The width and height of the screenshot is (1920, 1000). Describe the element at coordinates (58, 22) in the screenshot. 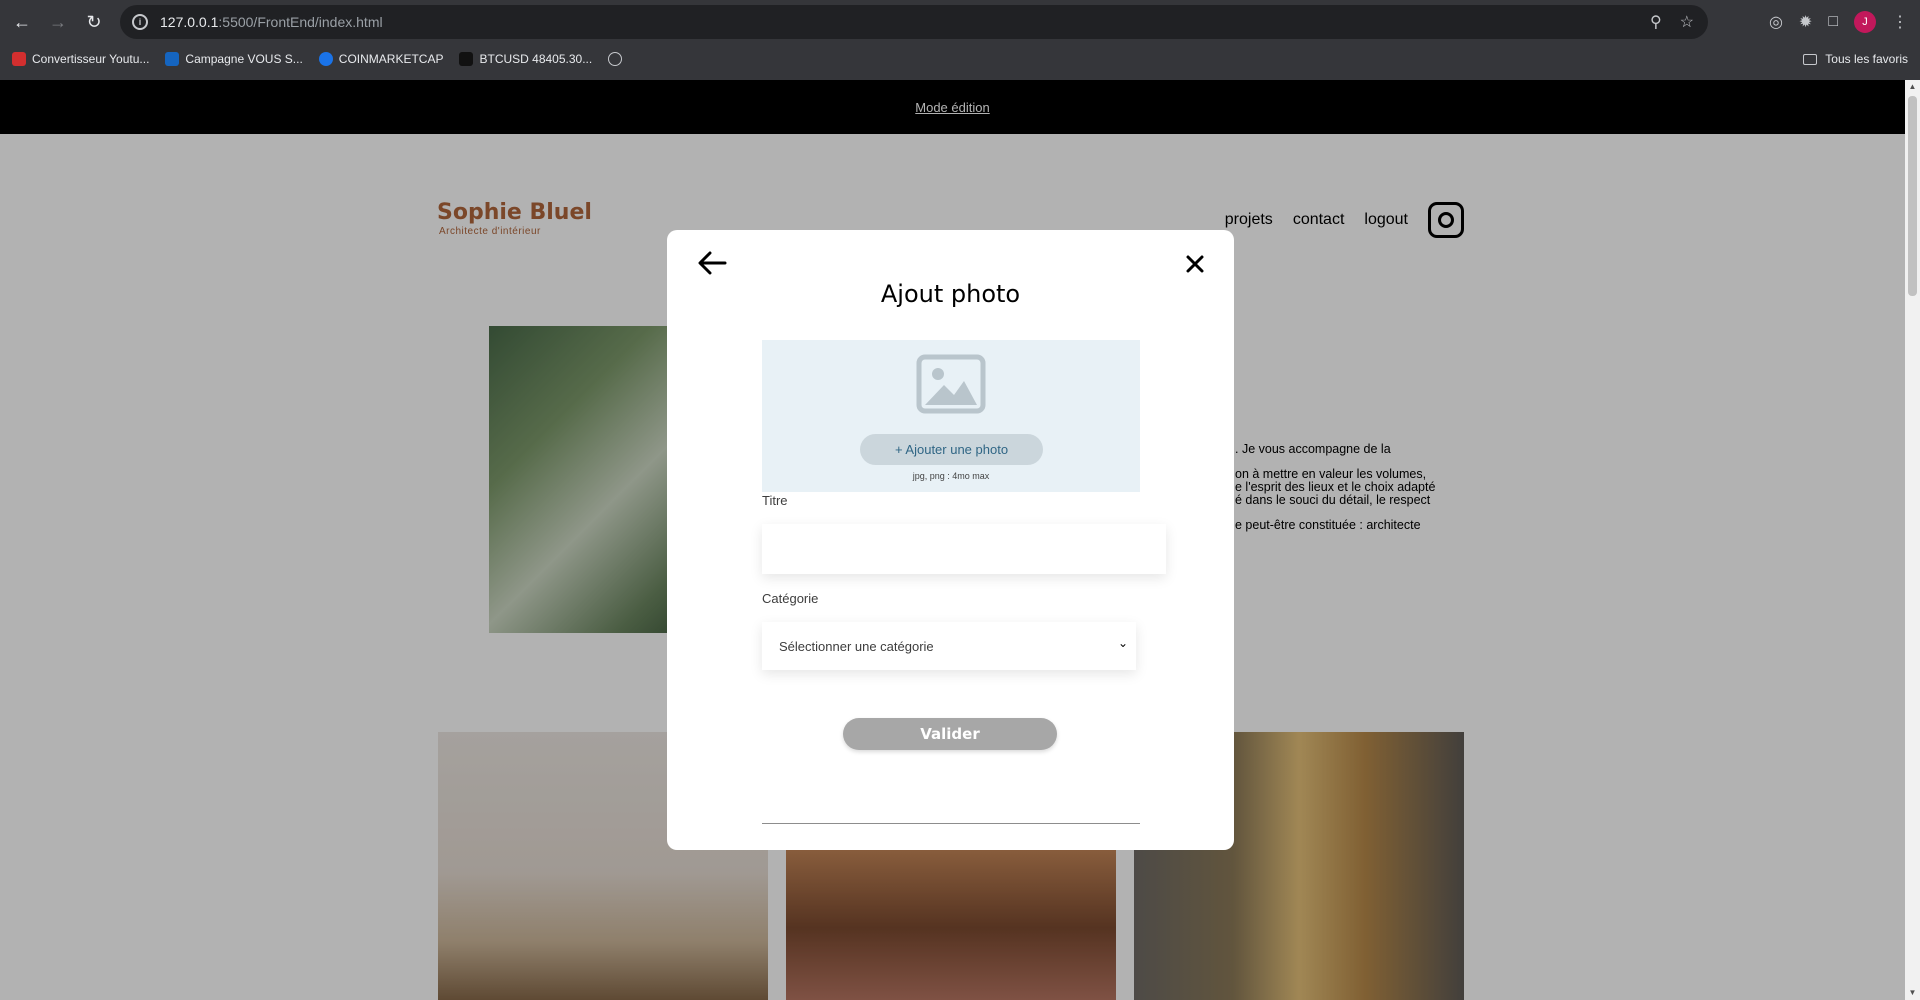

I see `forward-arrow-icon: →` at that location.